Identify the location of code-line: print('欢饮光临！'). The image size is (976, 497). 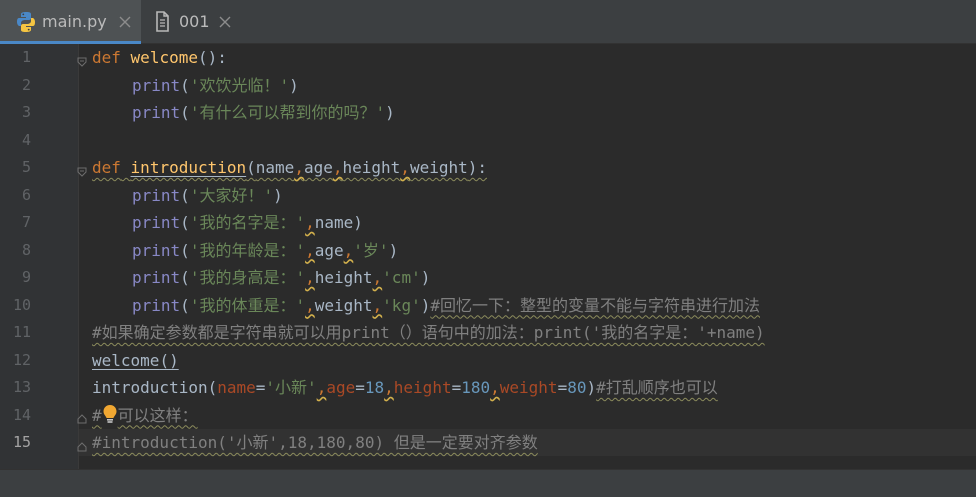
(195, 85).